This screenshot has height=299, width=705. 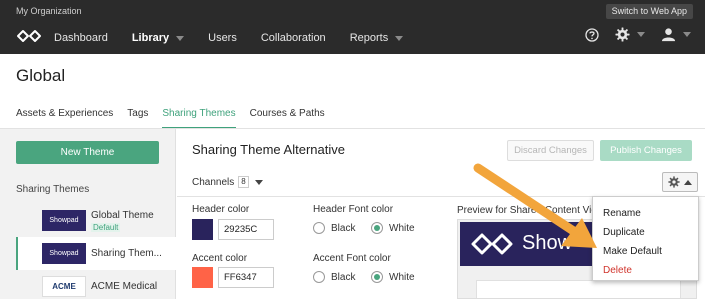 I want to click on tab-courses-paths: Courses & Paths, so click(x=287, y=118).